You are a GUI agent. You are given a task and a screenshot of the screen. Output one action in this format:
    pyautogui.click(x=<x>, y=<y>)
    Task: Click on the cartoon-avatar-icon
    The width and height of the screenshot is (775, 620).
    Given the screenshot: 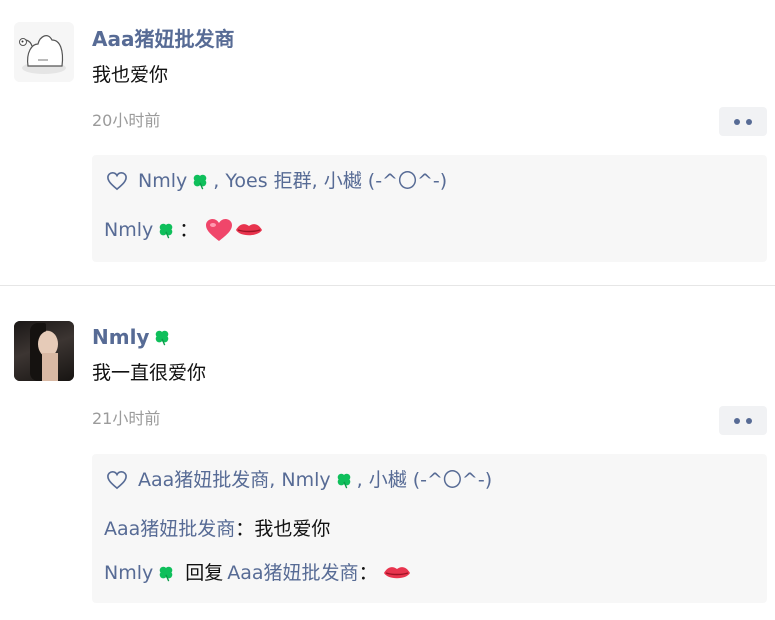 What is the action you would take?
    pyautogui.click(x=44, y=52)
    